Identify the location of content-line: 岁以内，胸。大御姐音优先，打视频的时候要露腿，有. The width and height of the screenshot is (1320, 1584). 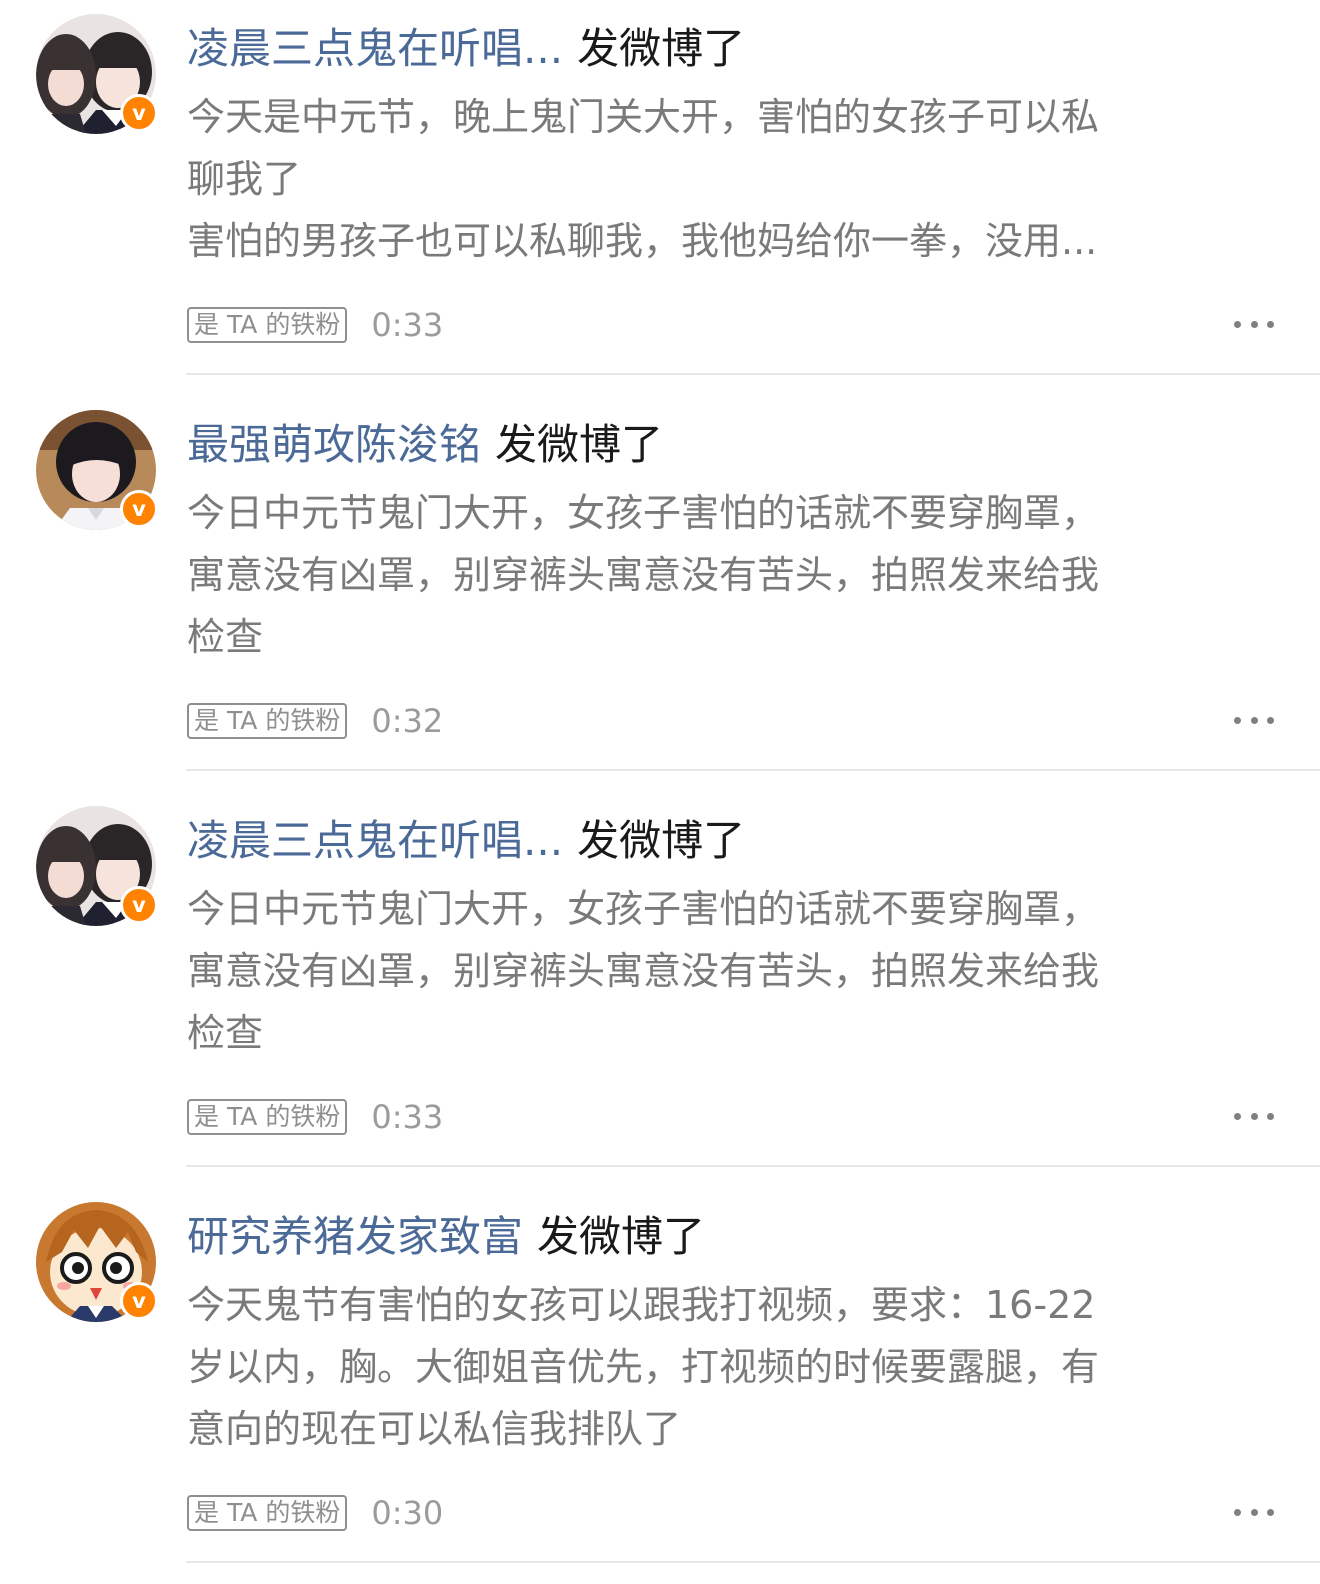
(643, 1367).